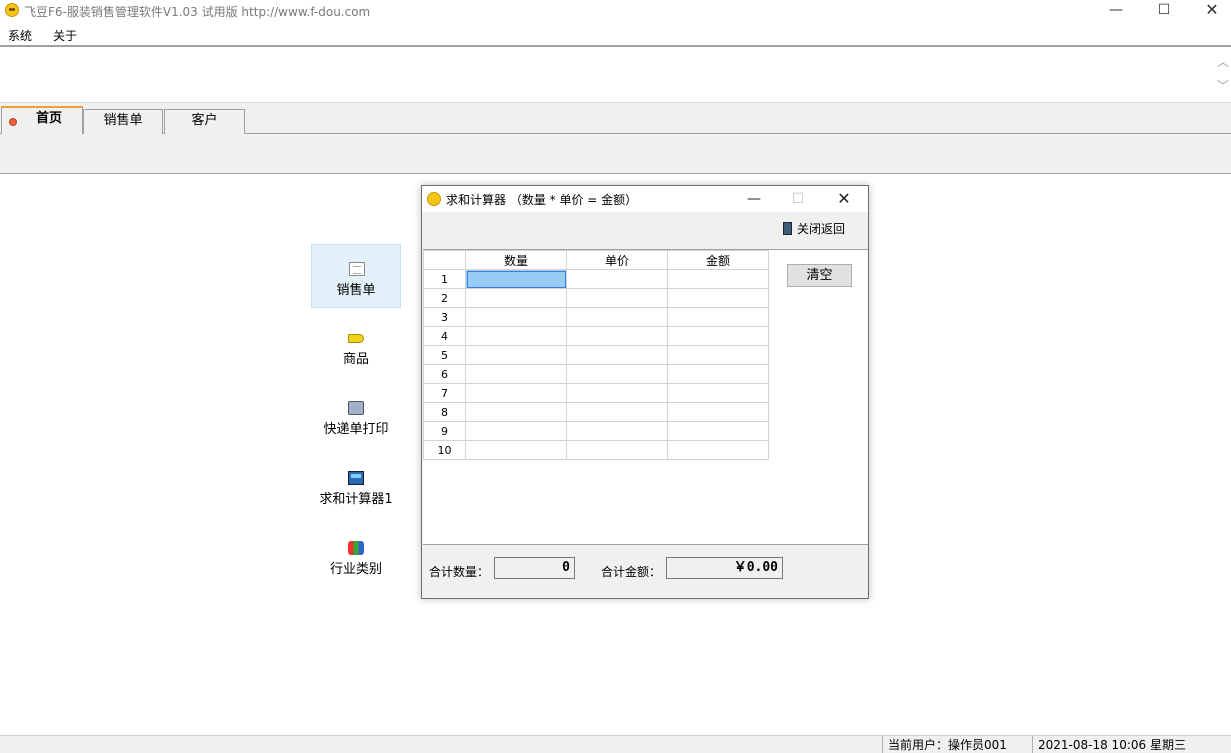 The image size is (1231, 753). I want to click on tab-status-dot-icon, so click(13, 122).